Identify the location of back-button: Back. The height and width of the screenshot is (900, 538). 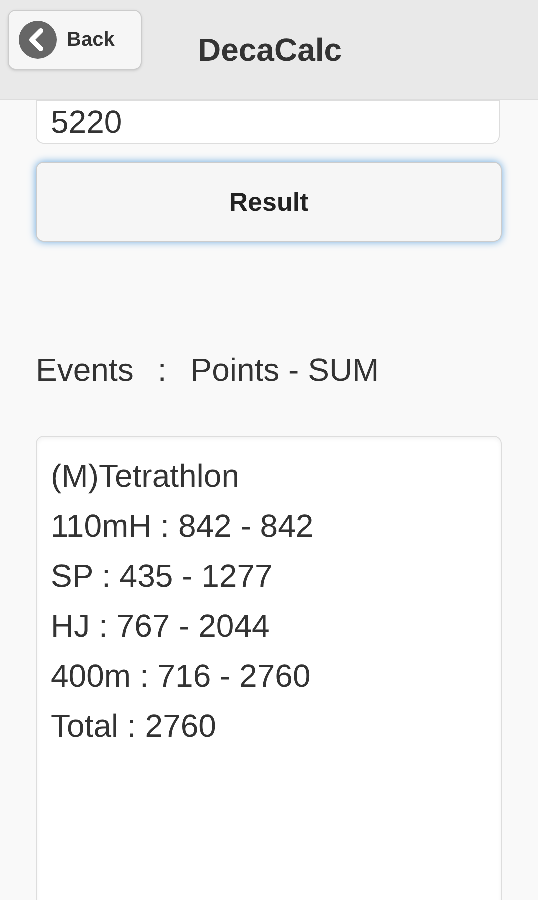
(75, 40).